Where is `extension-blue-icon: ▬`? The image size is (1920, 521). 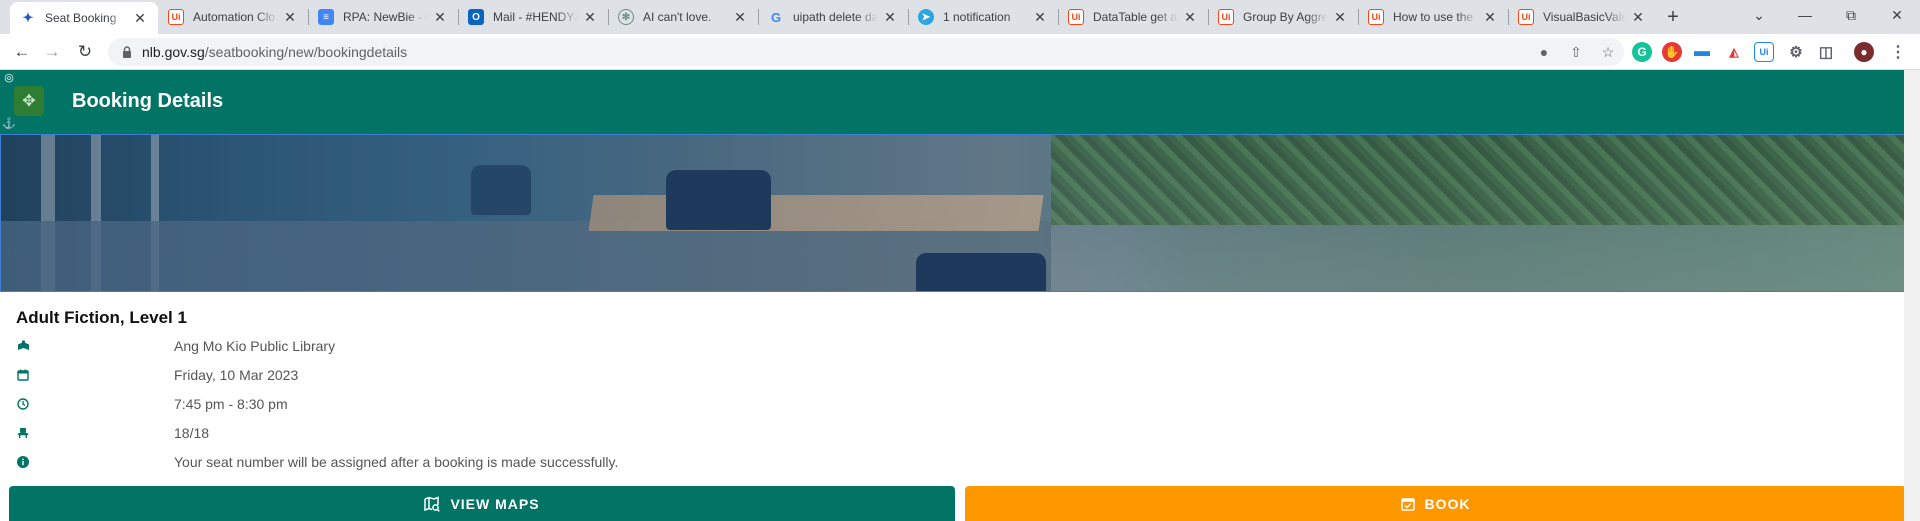
extension-blue-icon: ▬ is located at coordinates (1702, 52).